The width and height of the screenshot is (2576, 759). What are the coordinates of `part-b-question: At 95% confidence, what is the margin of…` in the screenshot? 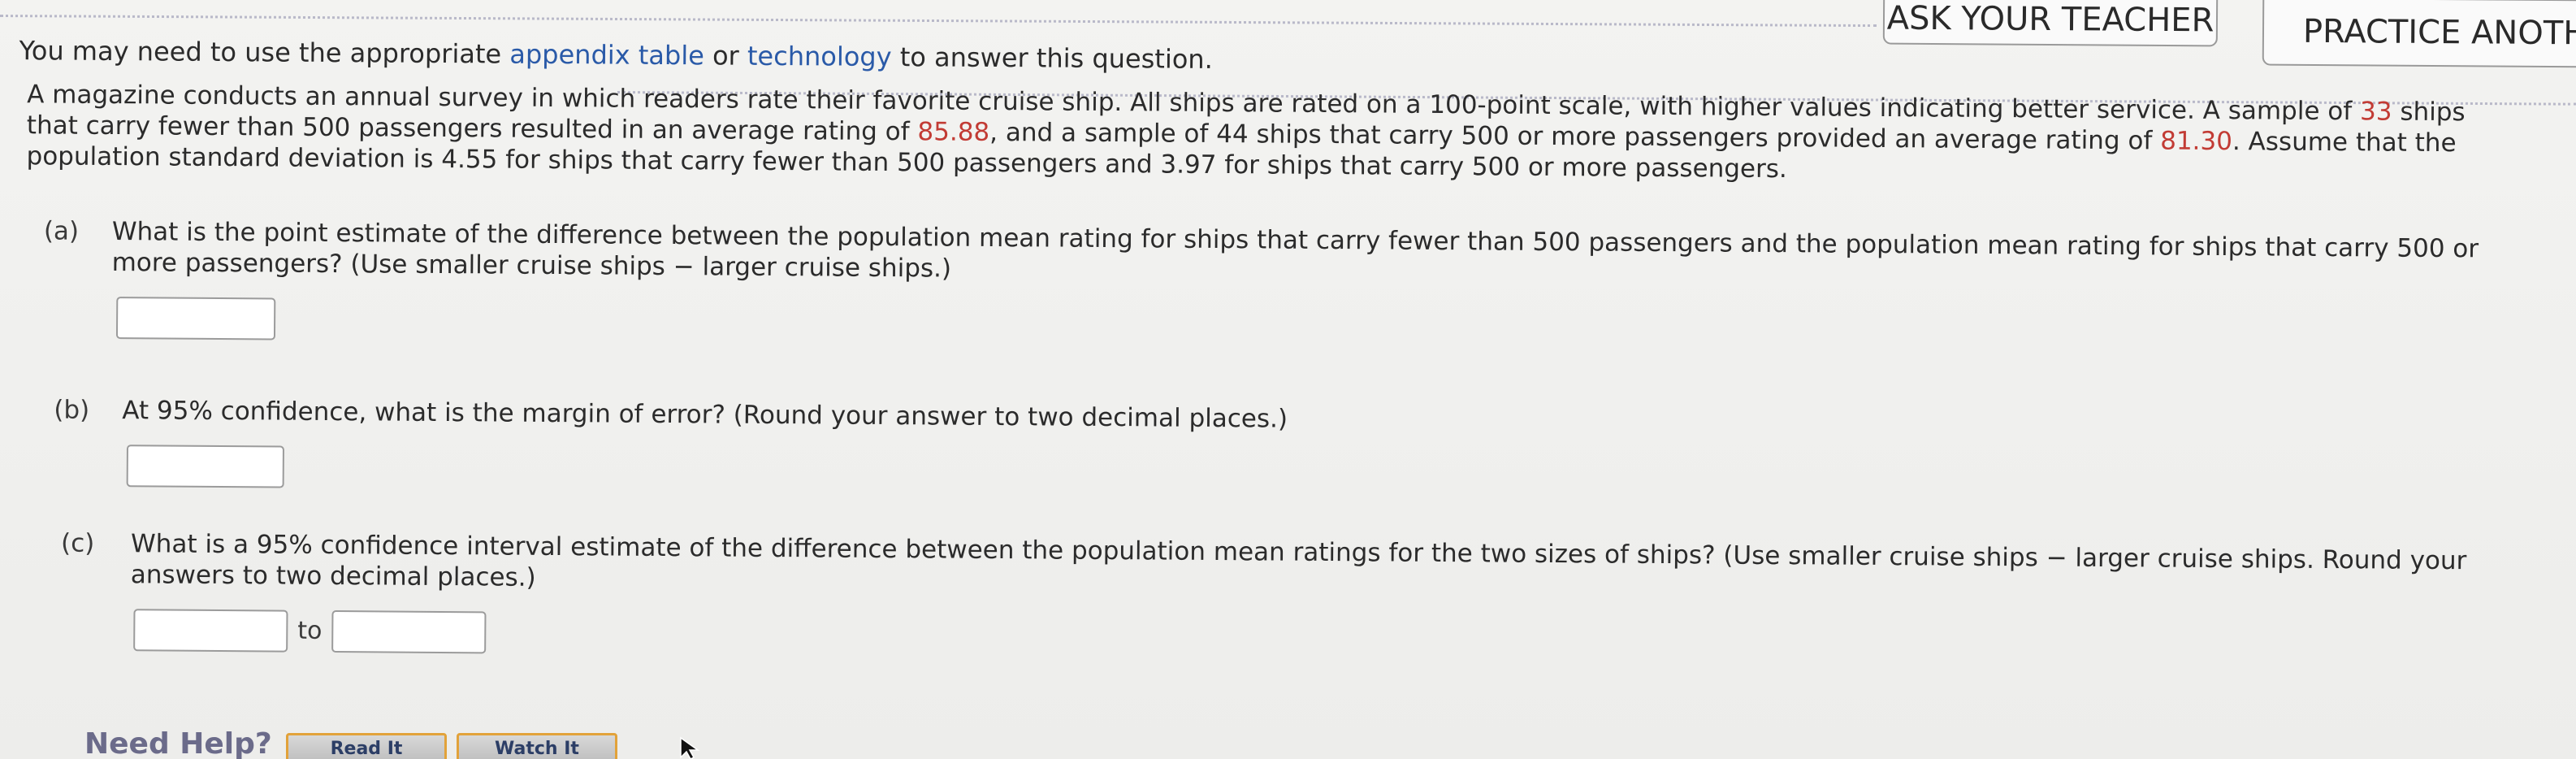 It's located at (705, 415).